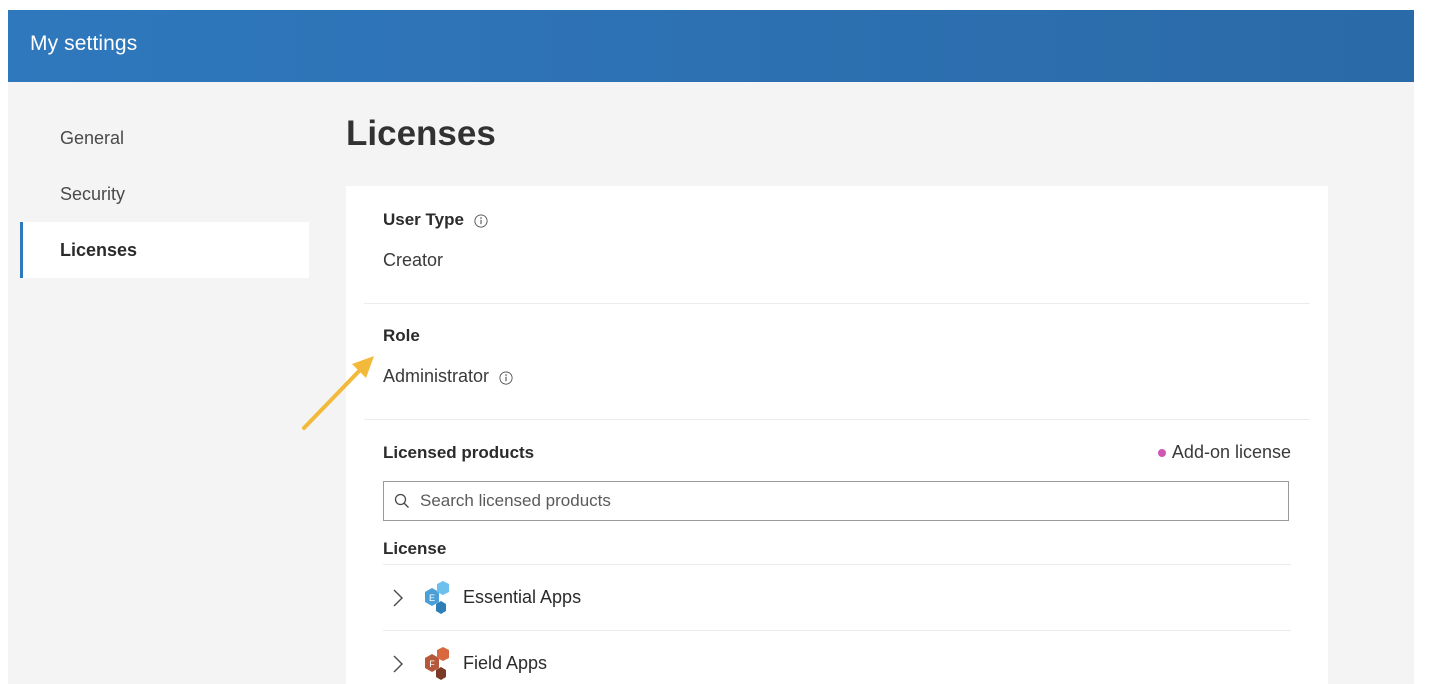 This screenshot has width=1432, height=684. I want to click on annotation-arrow-icon, so click(343, 395).